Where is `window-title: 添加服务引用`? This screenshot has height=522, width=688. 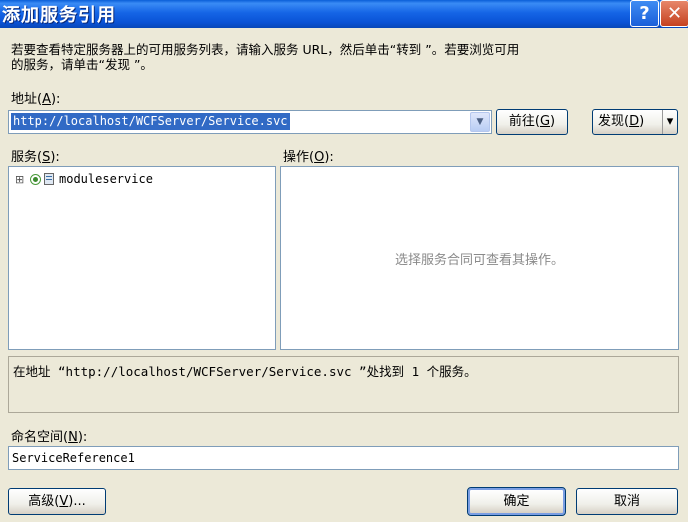 window-title: 添加服务引用 is located at coordinates (59, 15).